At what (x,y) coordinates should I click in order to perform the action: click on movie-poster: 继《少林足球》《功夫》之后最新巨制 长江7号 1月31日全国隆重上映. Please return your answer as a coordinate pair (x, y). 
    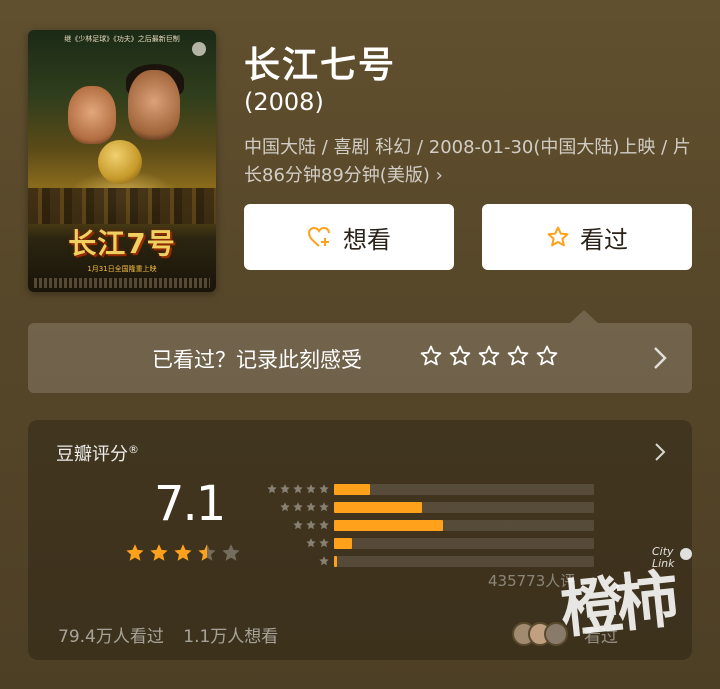
    Looking at the image, I should click on (122, 161).